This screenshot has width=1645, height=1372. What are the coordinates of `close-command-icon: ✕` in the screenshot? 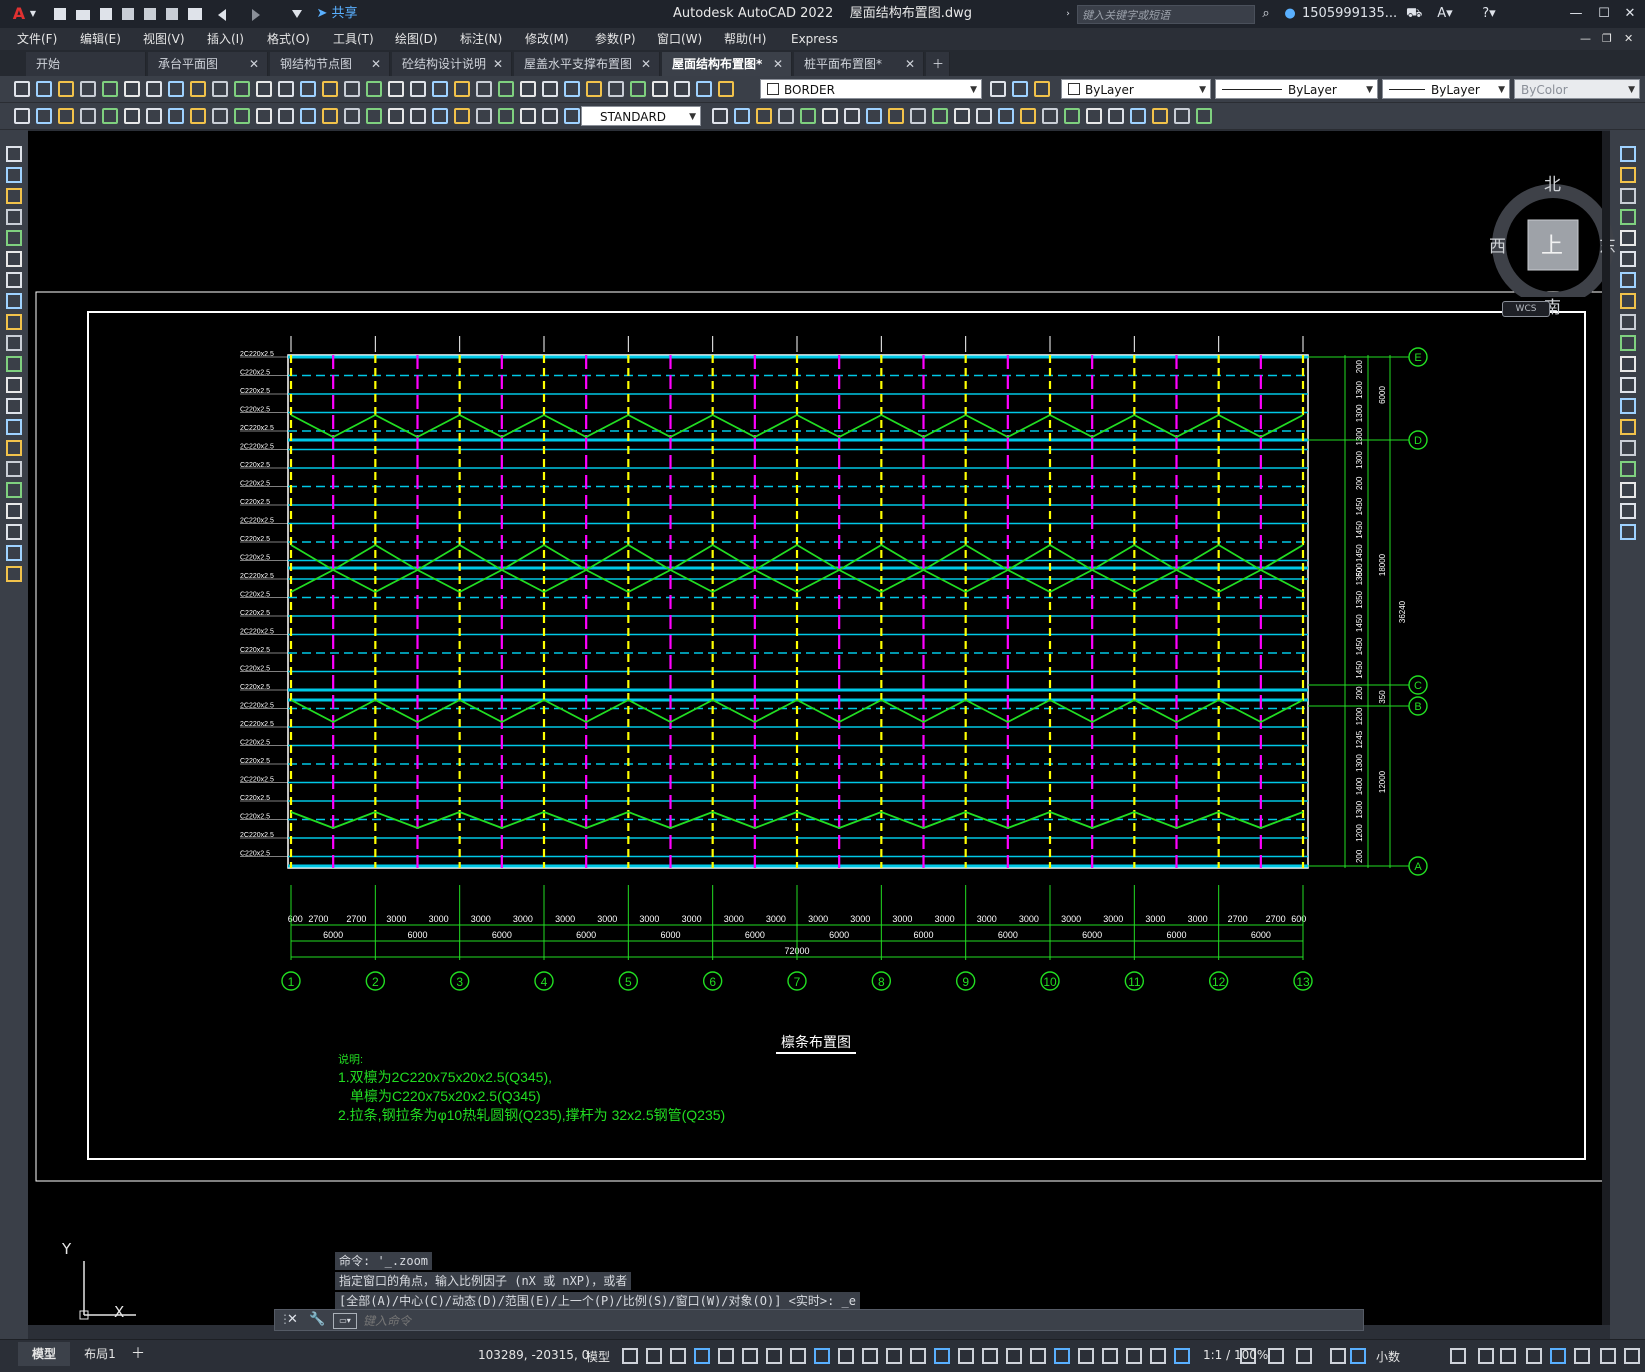 It's located at (292, 1319).